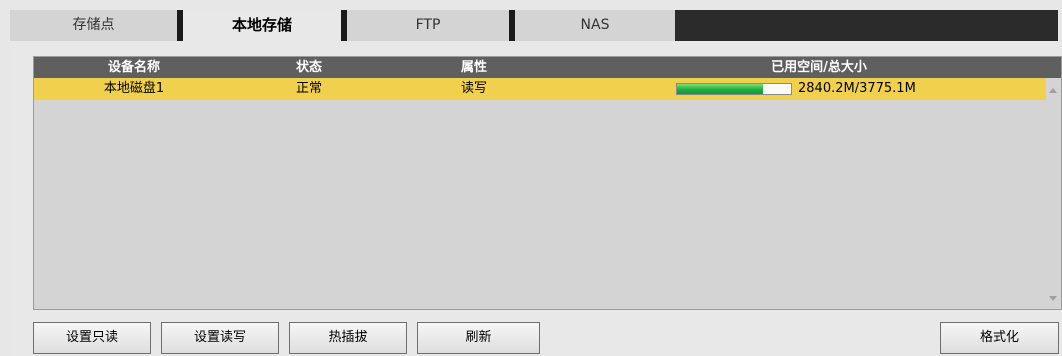 Image resolution: width=1062 pixels, height=356 pixels. I want to click on device-name-cell: 本地磁盘1, so click(134, 88).